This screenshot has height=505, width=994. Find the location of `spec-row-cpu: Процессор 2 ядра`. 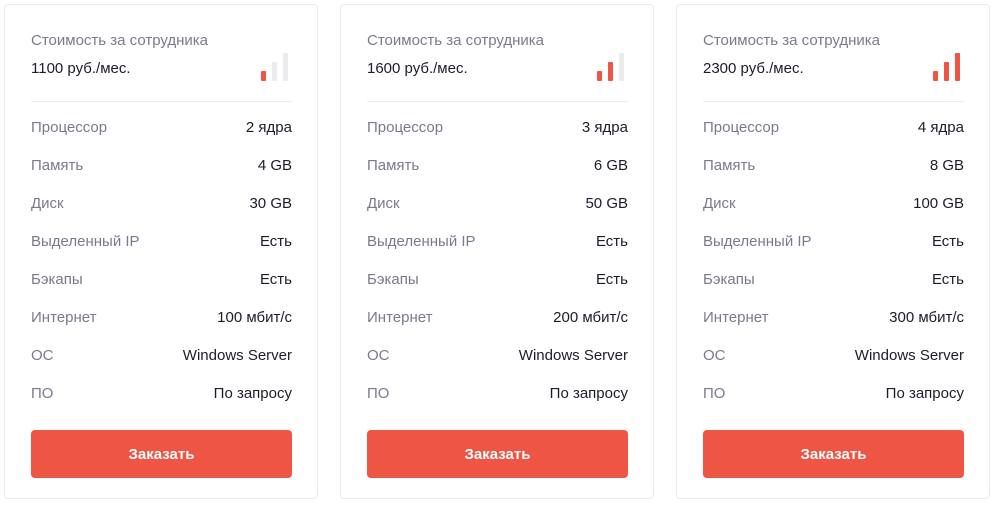

spec-row-cpu: Процессор 2 ядра is located at coordinates (161, 129).